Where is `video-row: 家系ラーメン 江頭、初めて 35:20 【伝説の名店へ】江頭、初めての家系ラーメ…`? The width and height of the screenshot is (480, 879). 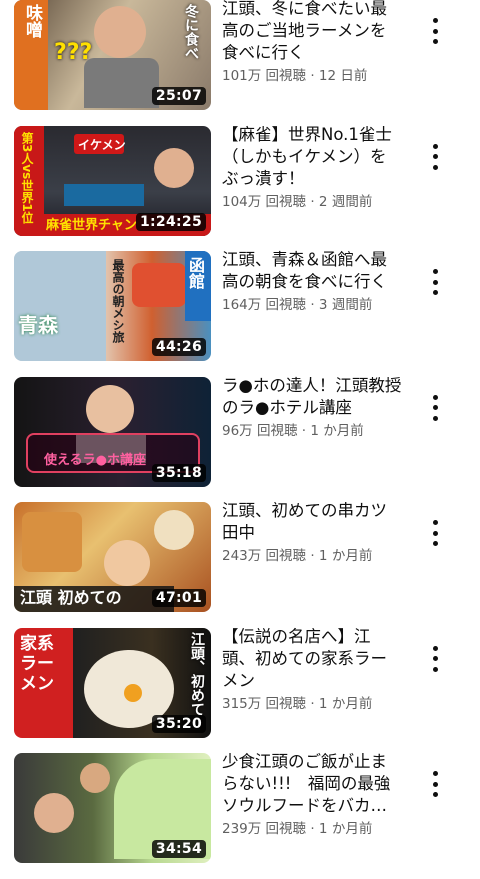 video-row: 家系ラーメン 江頭、初めて 35:20 【伝説の名店へ】江頭、初めての家系ラーメ… is located at coordinates (240, 690).